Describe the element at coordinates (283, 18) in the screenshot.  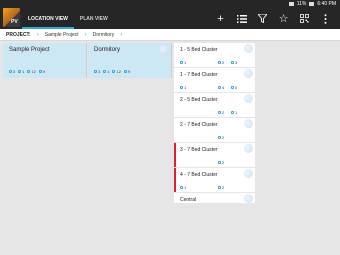
I see `star-icon: ☆` at that location.